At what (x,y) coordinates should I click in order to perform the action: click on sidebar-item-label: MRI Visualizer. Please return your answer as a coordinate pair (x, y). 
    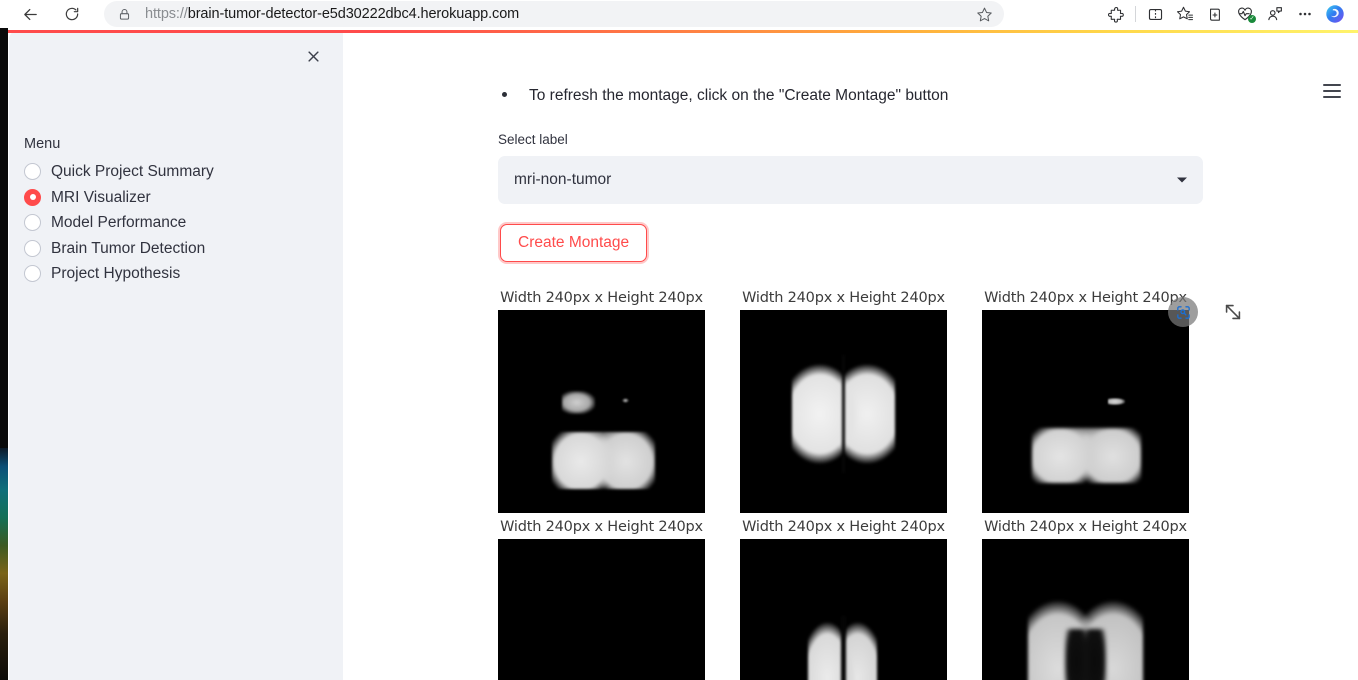
    Looking at the image, I should click on (101, 197).